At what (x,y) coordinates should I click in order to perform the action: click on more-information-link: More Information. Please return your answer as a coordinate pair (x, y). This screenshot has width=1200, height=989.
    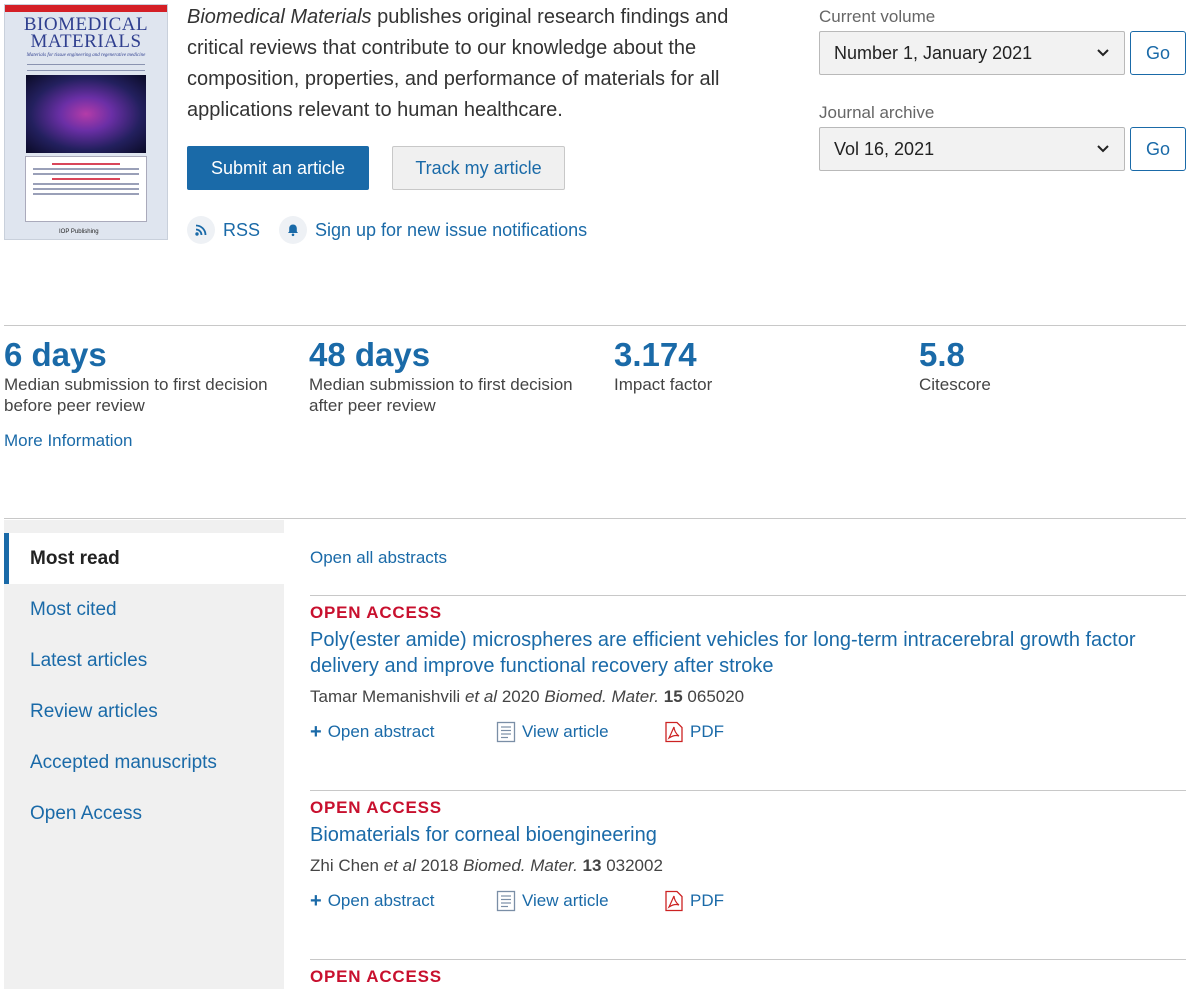
    Looking at the image, I should click on (68, 441).